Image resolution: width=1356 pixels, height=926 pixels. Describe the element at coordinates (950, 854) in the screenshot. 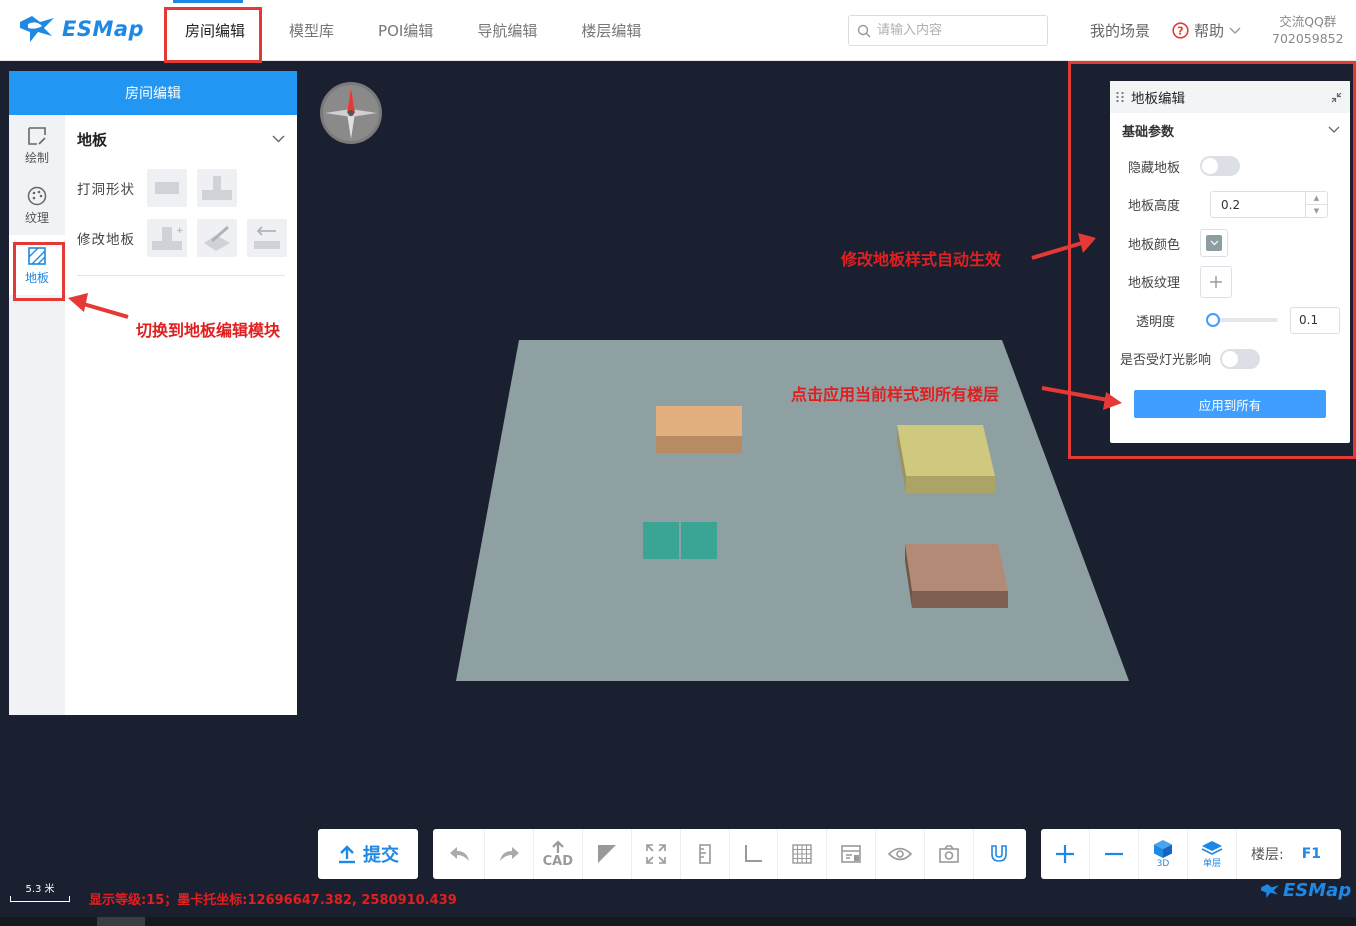

I see `screenshot-button` at that location.